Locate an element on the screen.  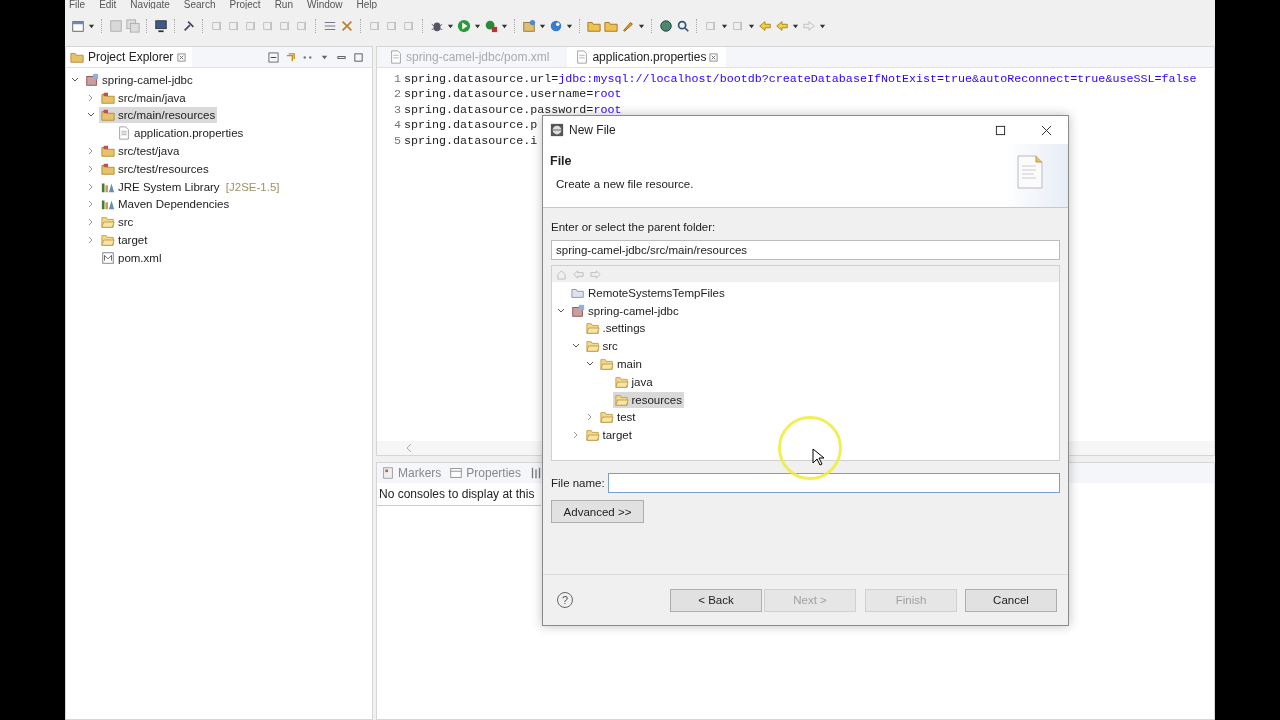
tree-item: src/main/java is located at coordinates (143, 97).